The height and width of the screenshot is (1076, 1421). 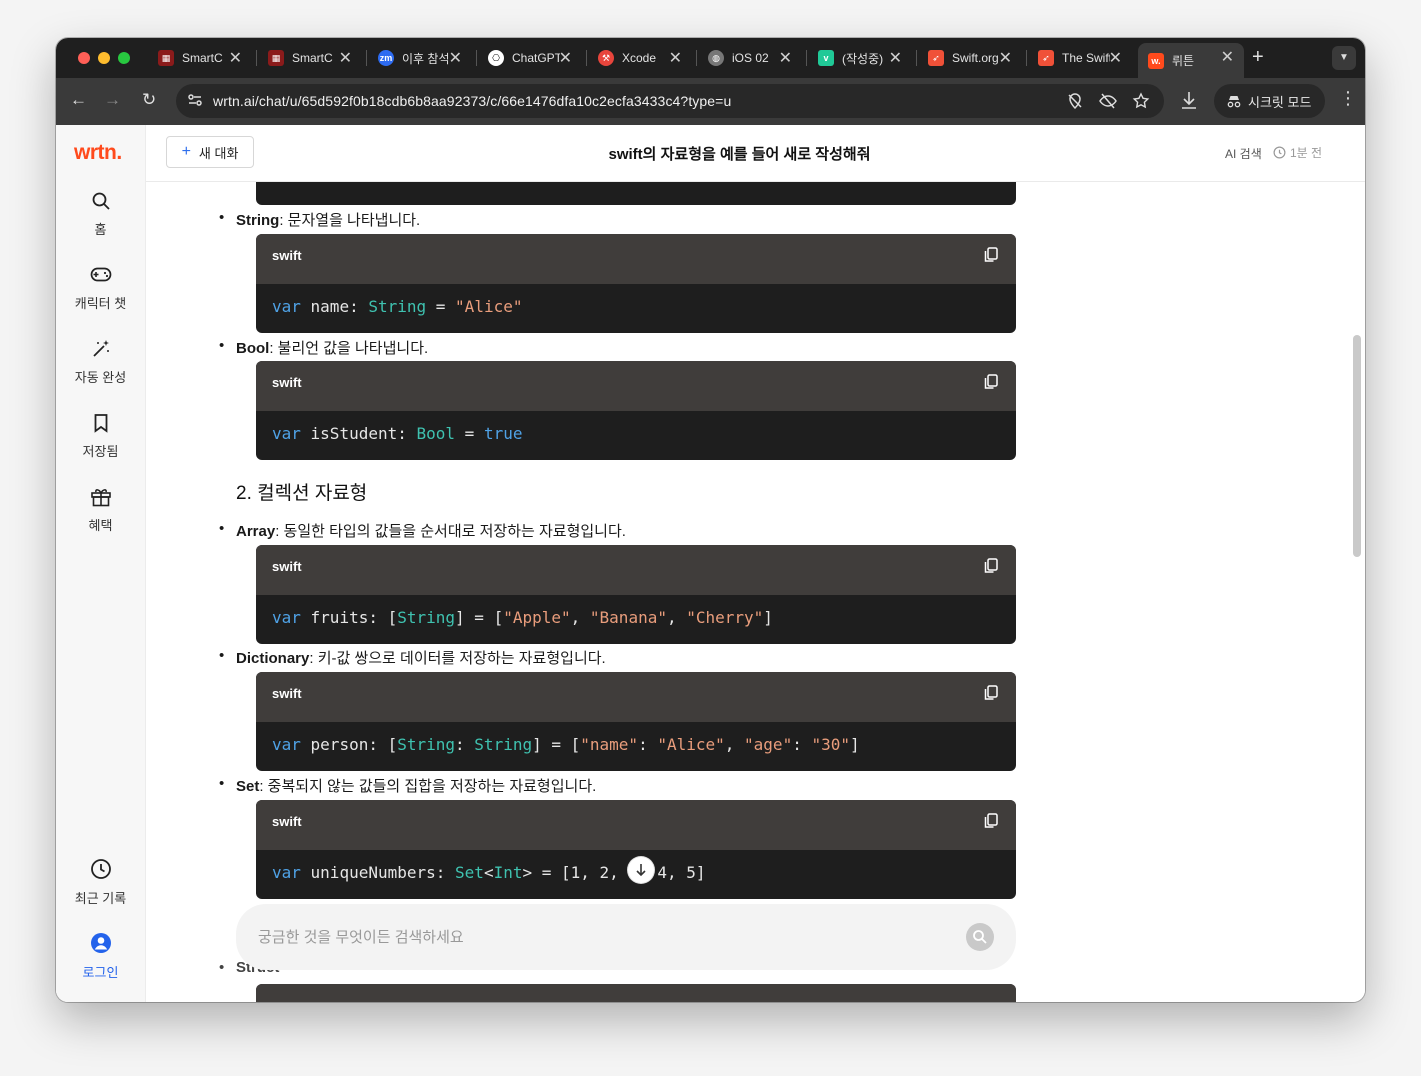 What do you see at coordinates (195, 100) in the screenshot?
I see `site-settings-icon` at bounding box center [195, 100].